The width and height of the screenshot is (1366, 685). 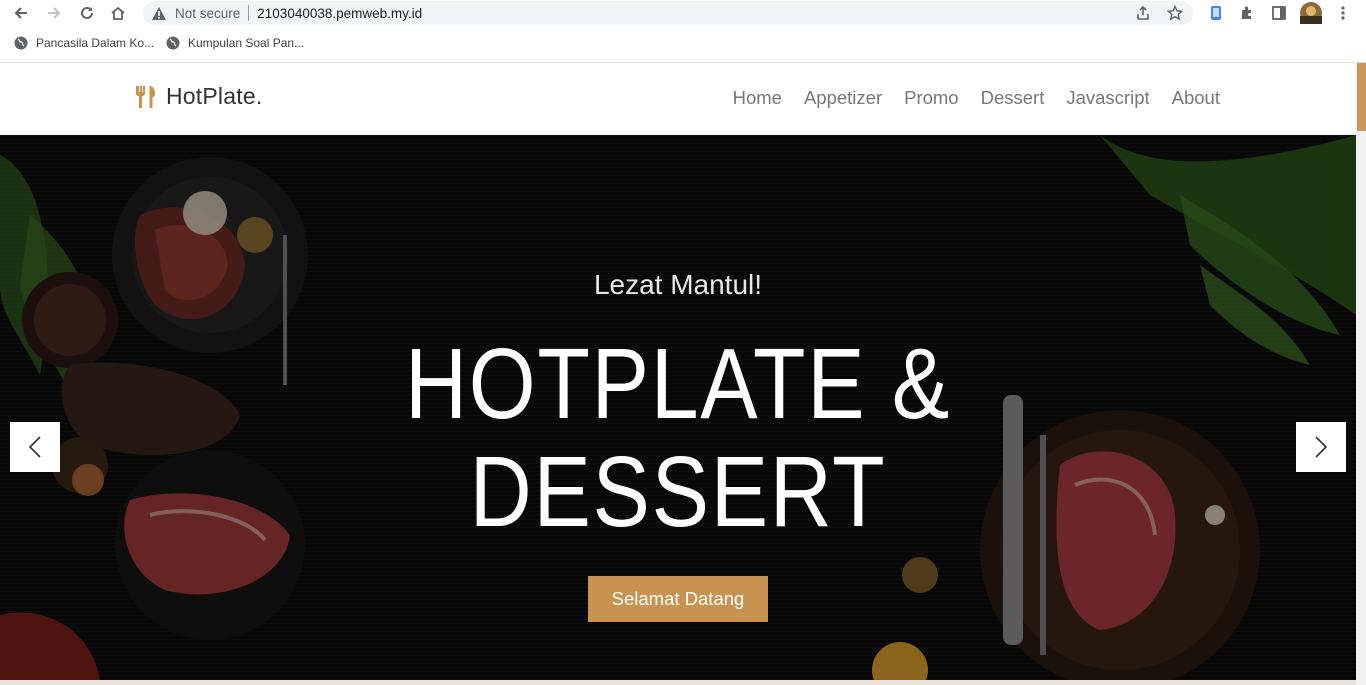 I want to click on brand-name: HotPlate., so click(x=214, y=96).